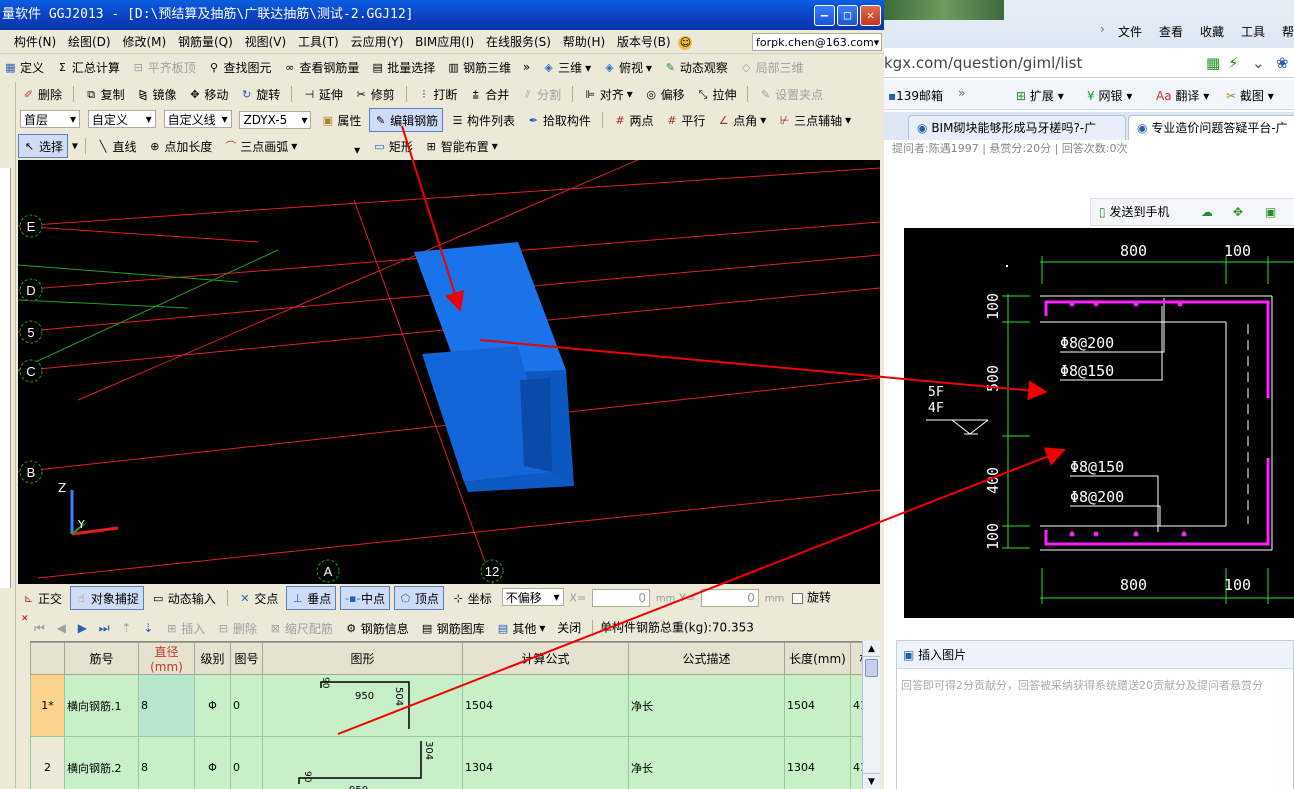 The height and width of the screenshot is (789, 1294). I want to click on first-record-button: ⏮, so click(39, 627).